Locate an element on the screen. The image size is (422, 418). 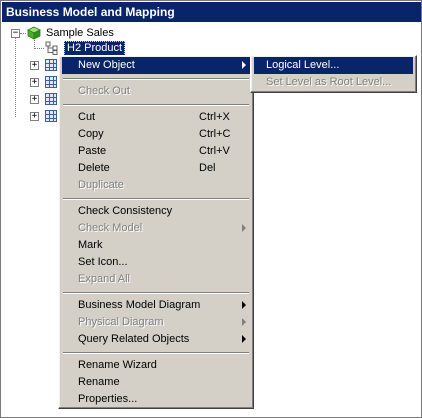
tree-item-label: Sample Sales is located at coordinates (80, 33).